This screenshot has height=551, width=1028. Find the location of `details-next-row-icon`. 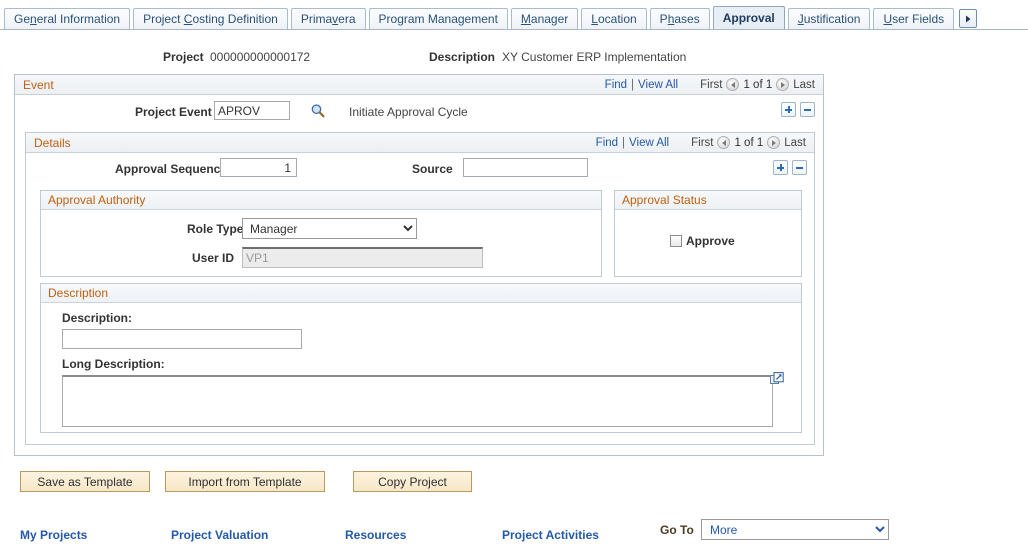

details-next-row-icon is located at coordinates (774, 142).